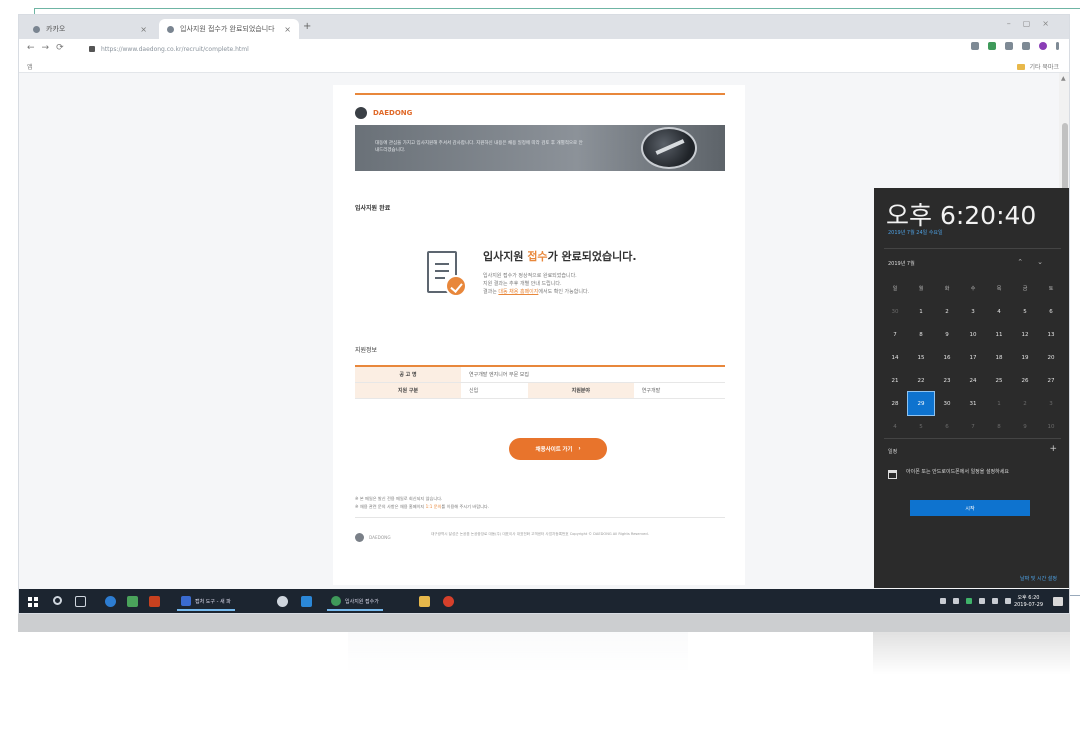 The height and width of the screenshot is (735, 1080). I want to click on calendar-day: 22, so click(921, 380).